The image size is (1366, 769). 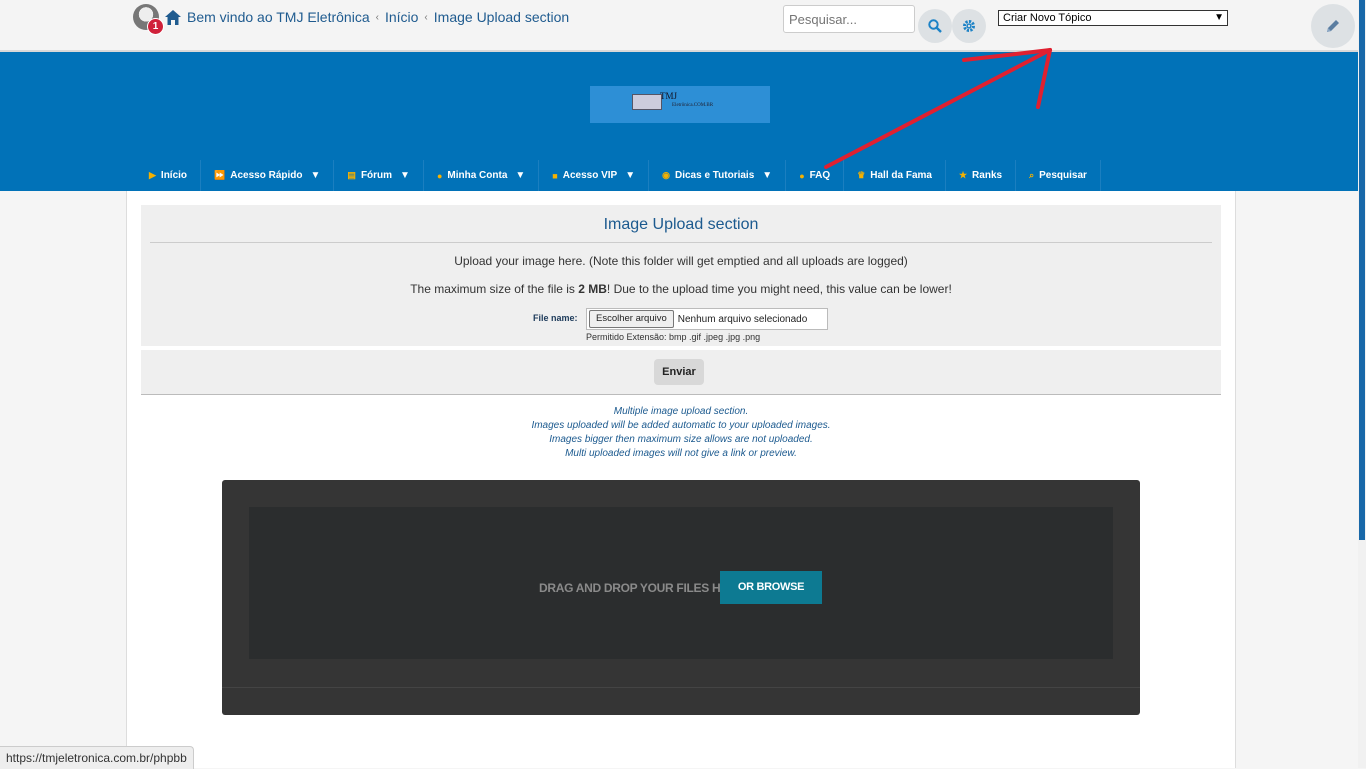 What do you see at coordinates (477, 175) in the screenshot?
I see `nav-label: Minha Conta` at bounding box center [477, 175].